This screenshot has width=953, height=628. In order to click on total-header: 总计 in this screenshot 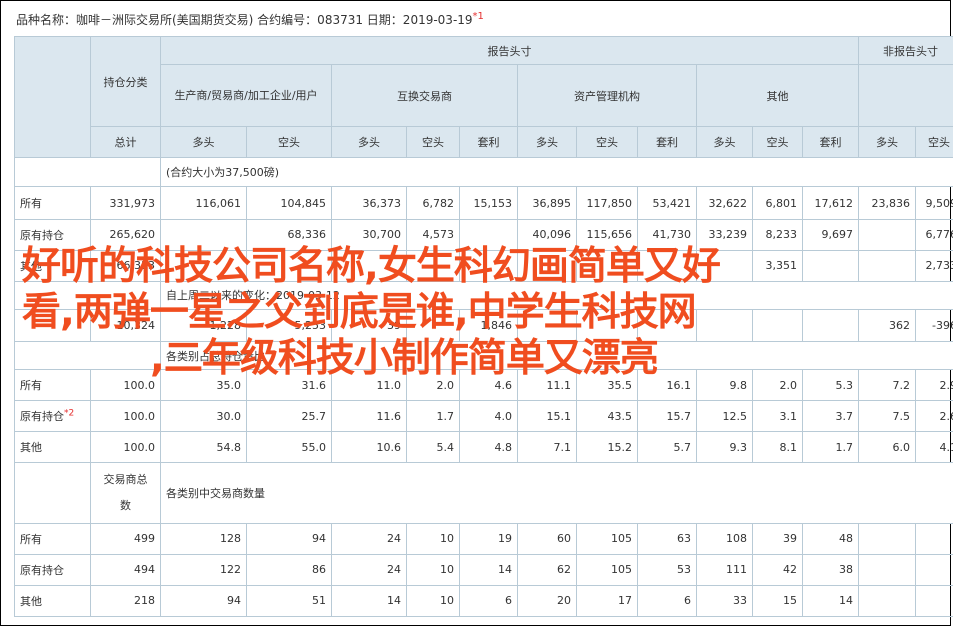, I will do `click(125, 142)`.